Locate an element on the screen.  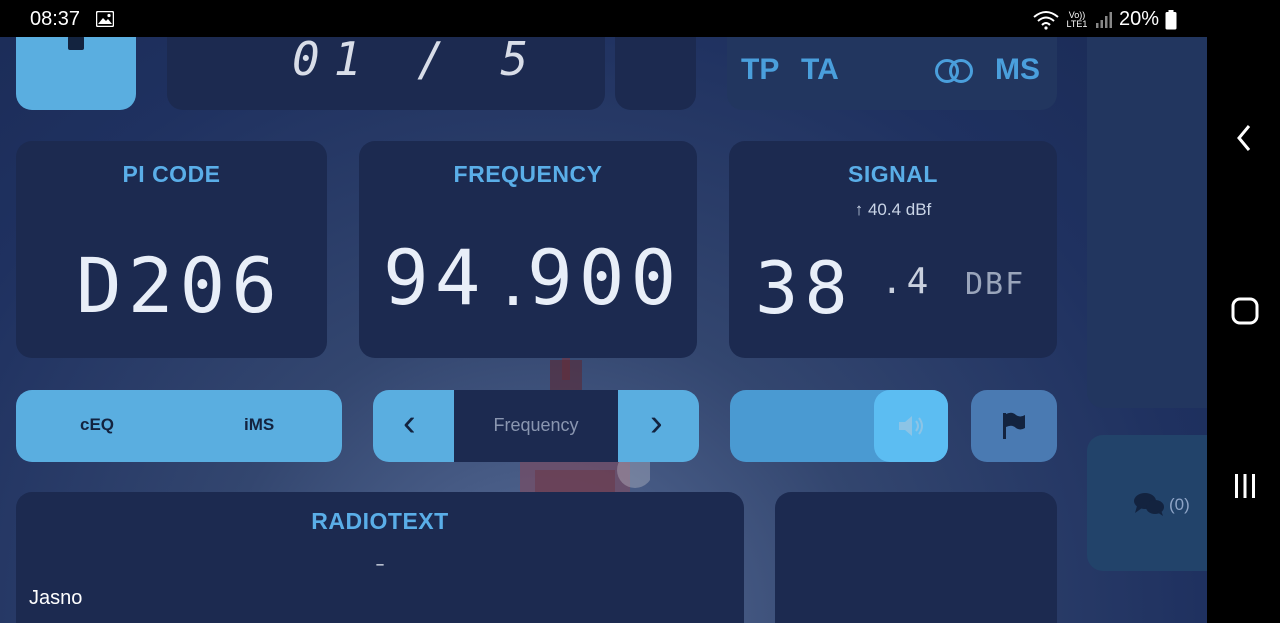
chevron-right-icon: › is located at coordinates (656, 423).